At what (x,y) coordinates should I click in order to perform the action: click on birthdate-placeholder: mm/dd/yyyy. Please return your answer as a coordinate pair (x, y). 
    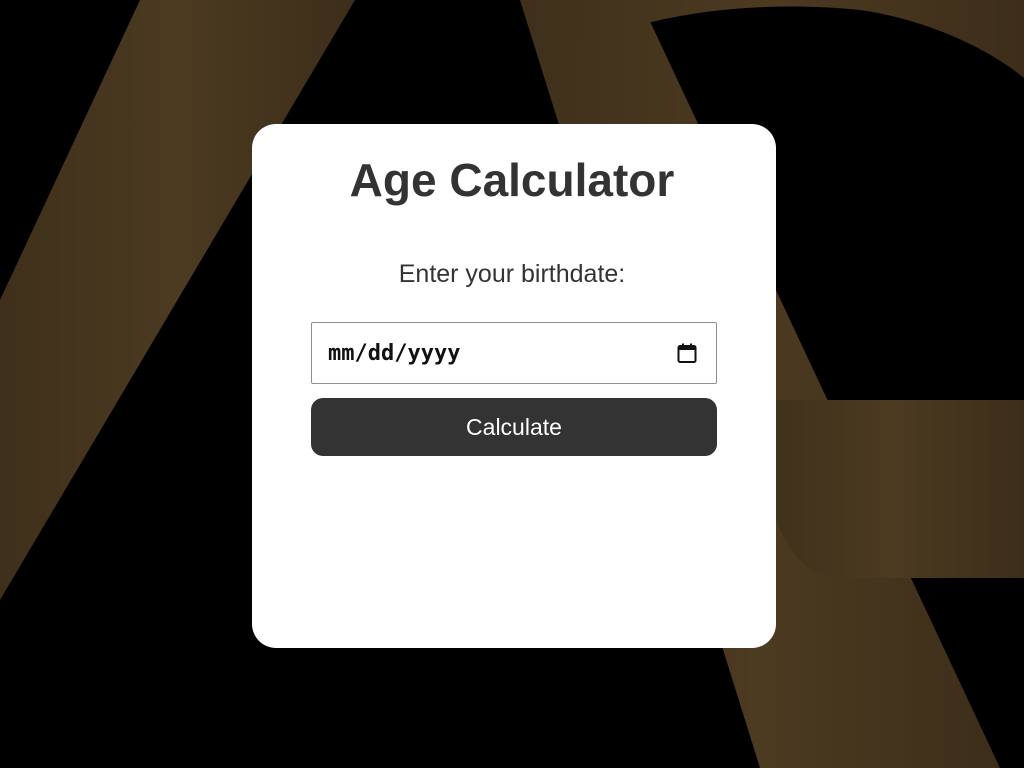
    Looking at the image, I should click on (394, 353).